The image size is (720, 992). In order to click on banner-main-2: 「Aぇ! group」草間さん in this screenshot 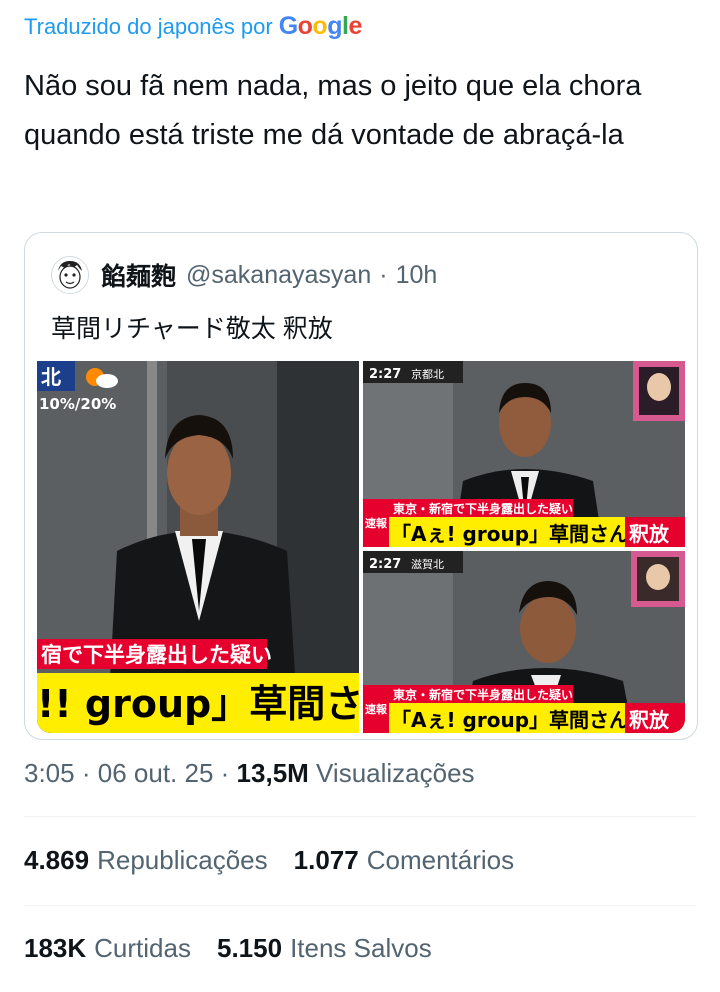, I will do `click(510, 534)`.